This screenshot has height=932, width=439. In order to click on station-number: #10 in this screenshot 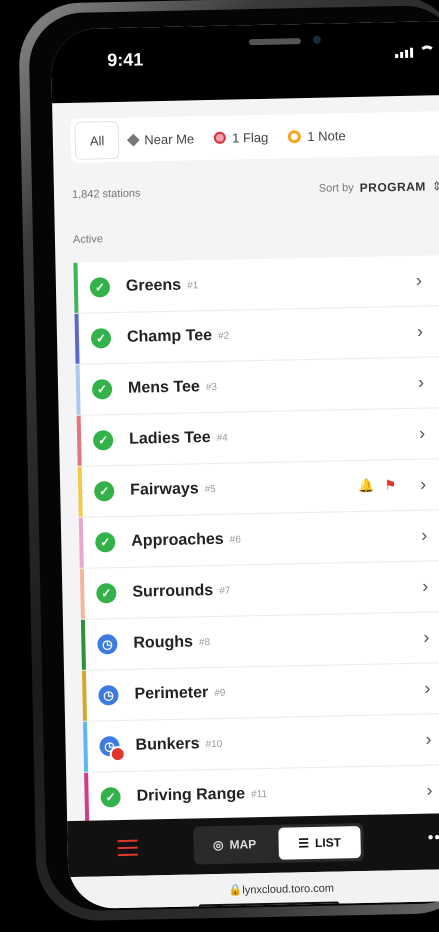, I will do `click(214, 744)`.